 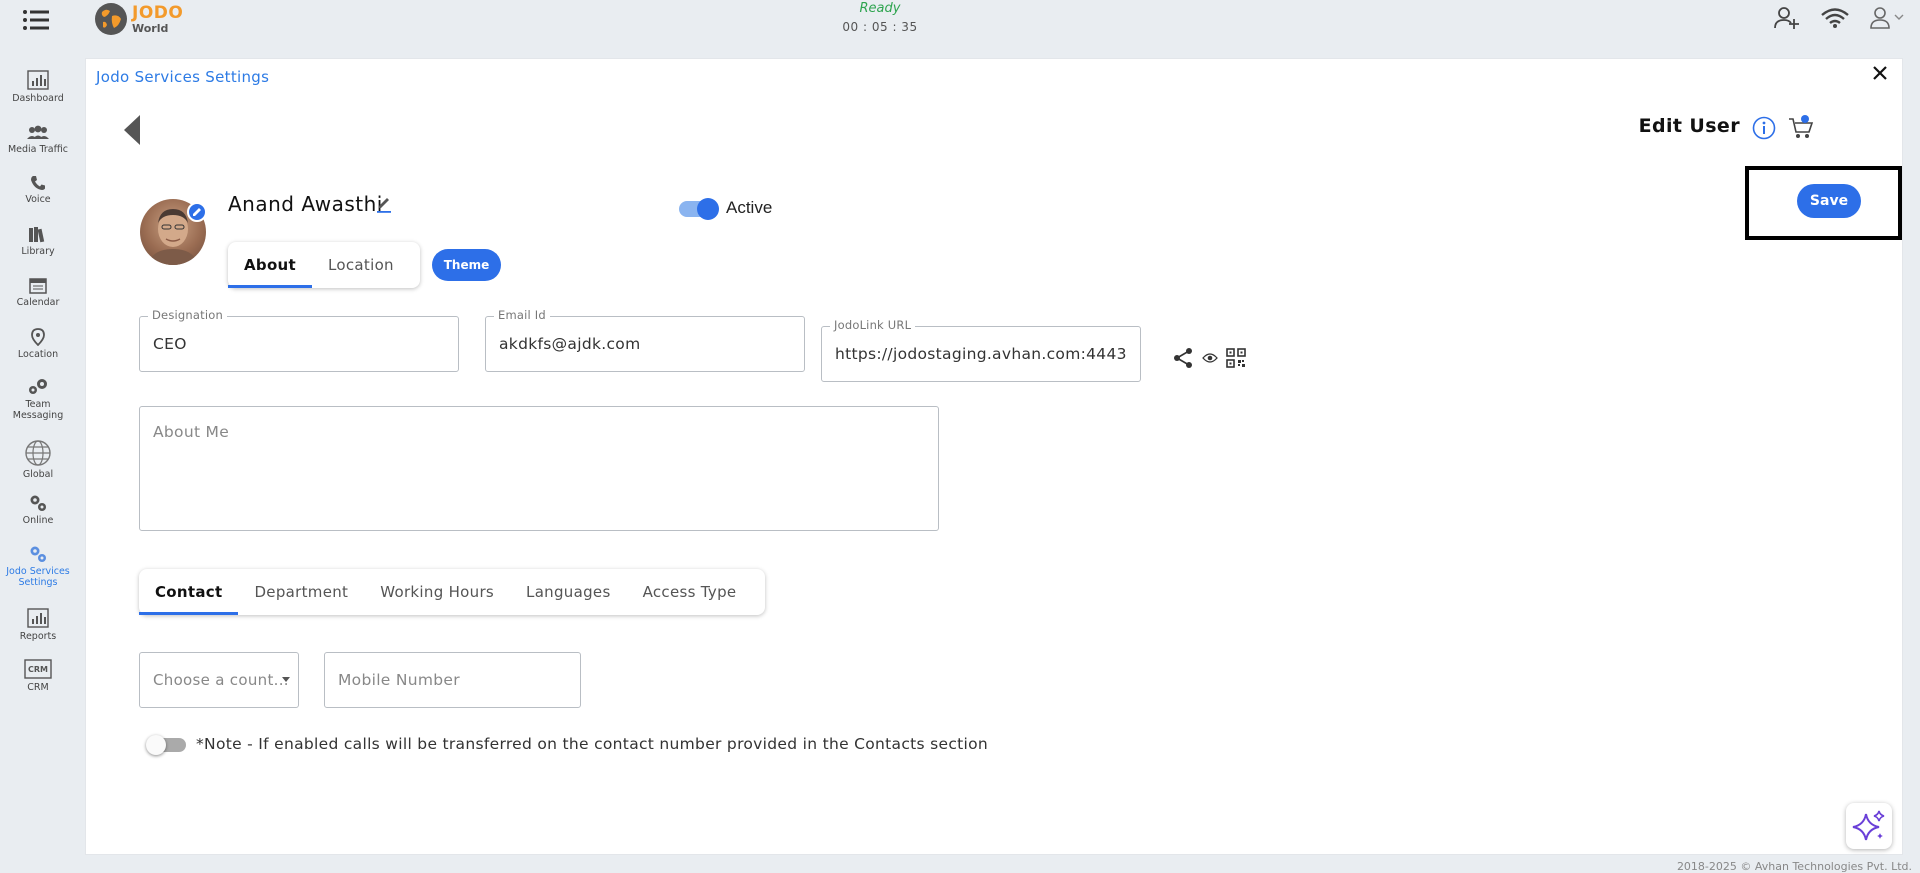 What do you see at coordinates (150, 28) in the screenshot?
I see `brand-line-2: World` at bounding box center [150, 28].